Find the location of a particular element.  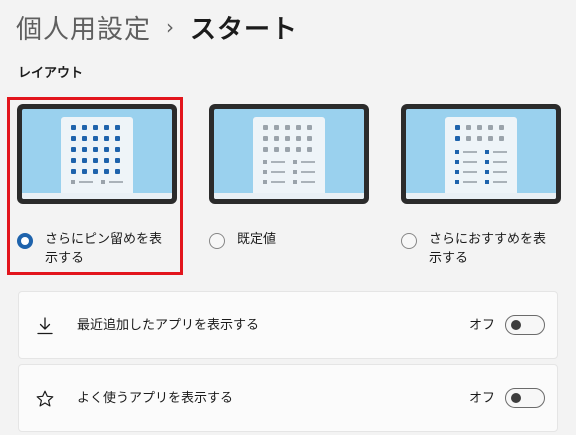

layout-radio-more-pins: さらにピン留めを表示する is located at coordinates (102, 249).